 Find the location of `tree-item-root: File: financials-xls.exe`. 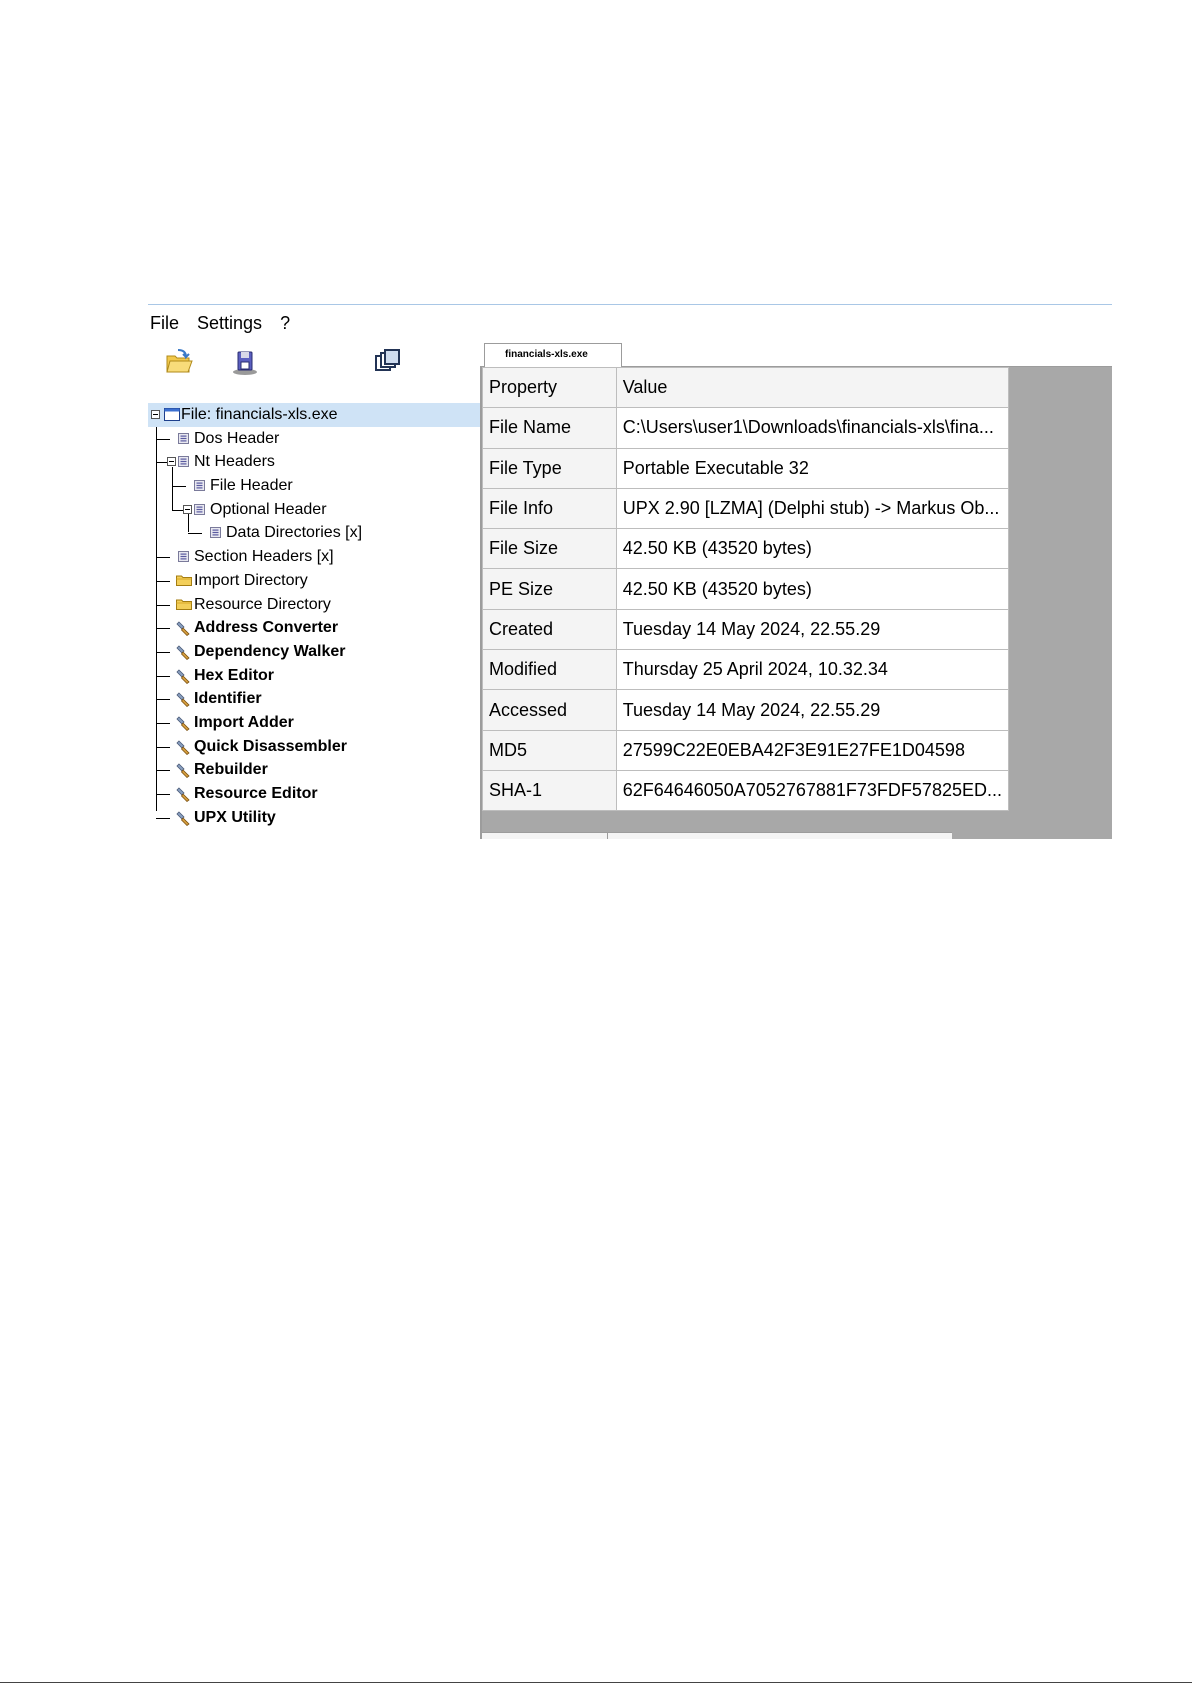

tree-item-root: File: financials-xls.exe is located at coordinates (314, 415).